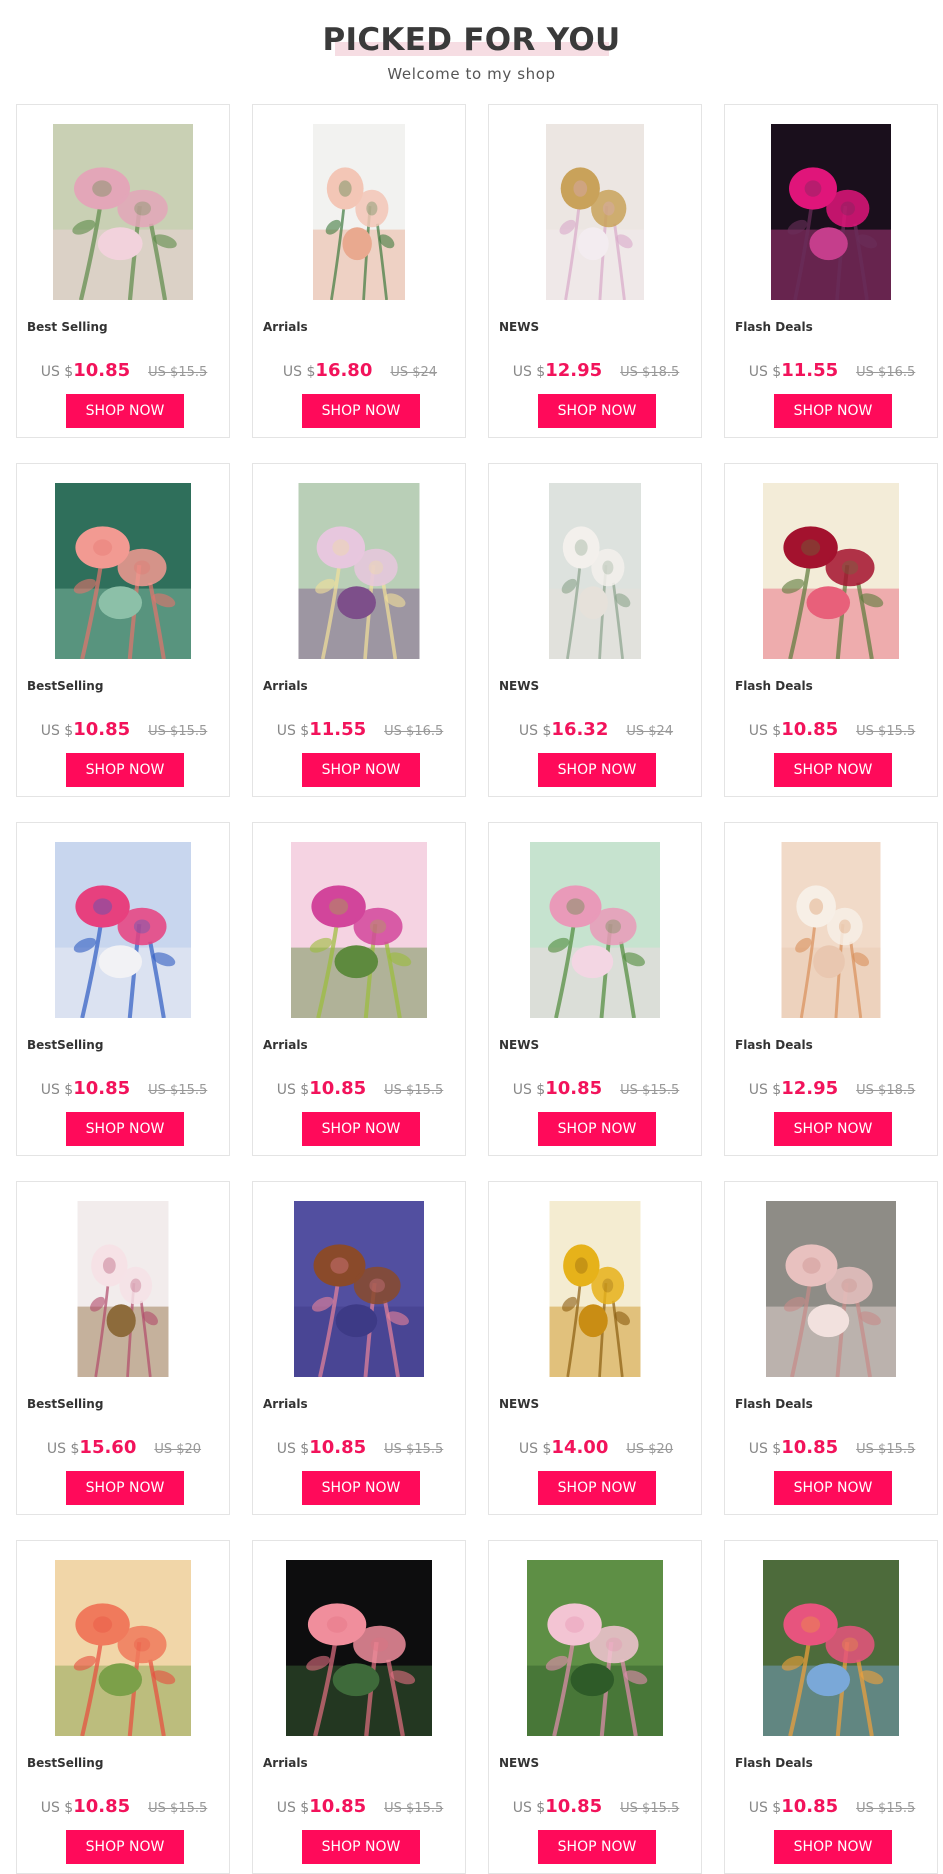 The image size is (943, 1874). What do you see at coordinates (595, 1289) in the screenshot?
I see `product-image-golden-tree` at bounding box center [595, 1289].